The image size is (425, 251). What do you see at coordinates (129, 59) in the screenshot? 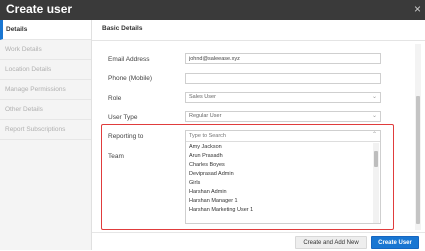
I see `email-label: Email Address` at bounding box center [129, 59].